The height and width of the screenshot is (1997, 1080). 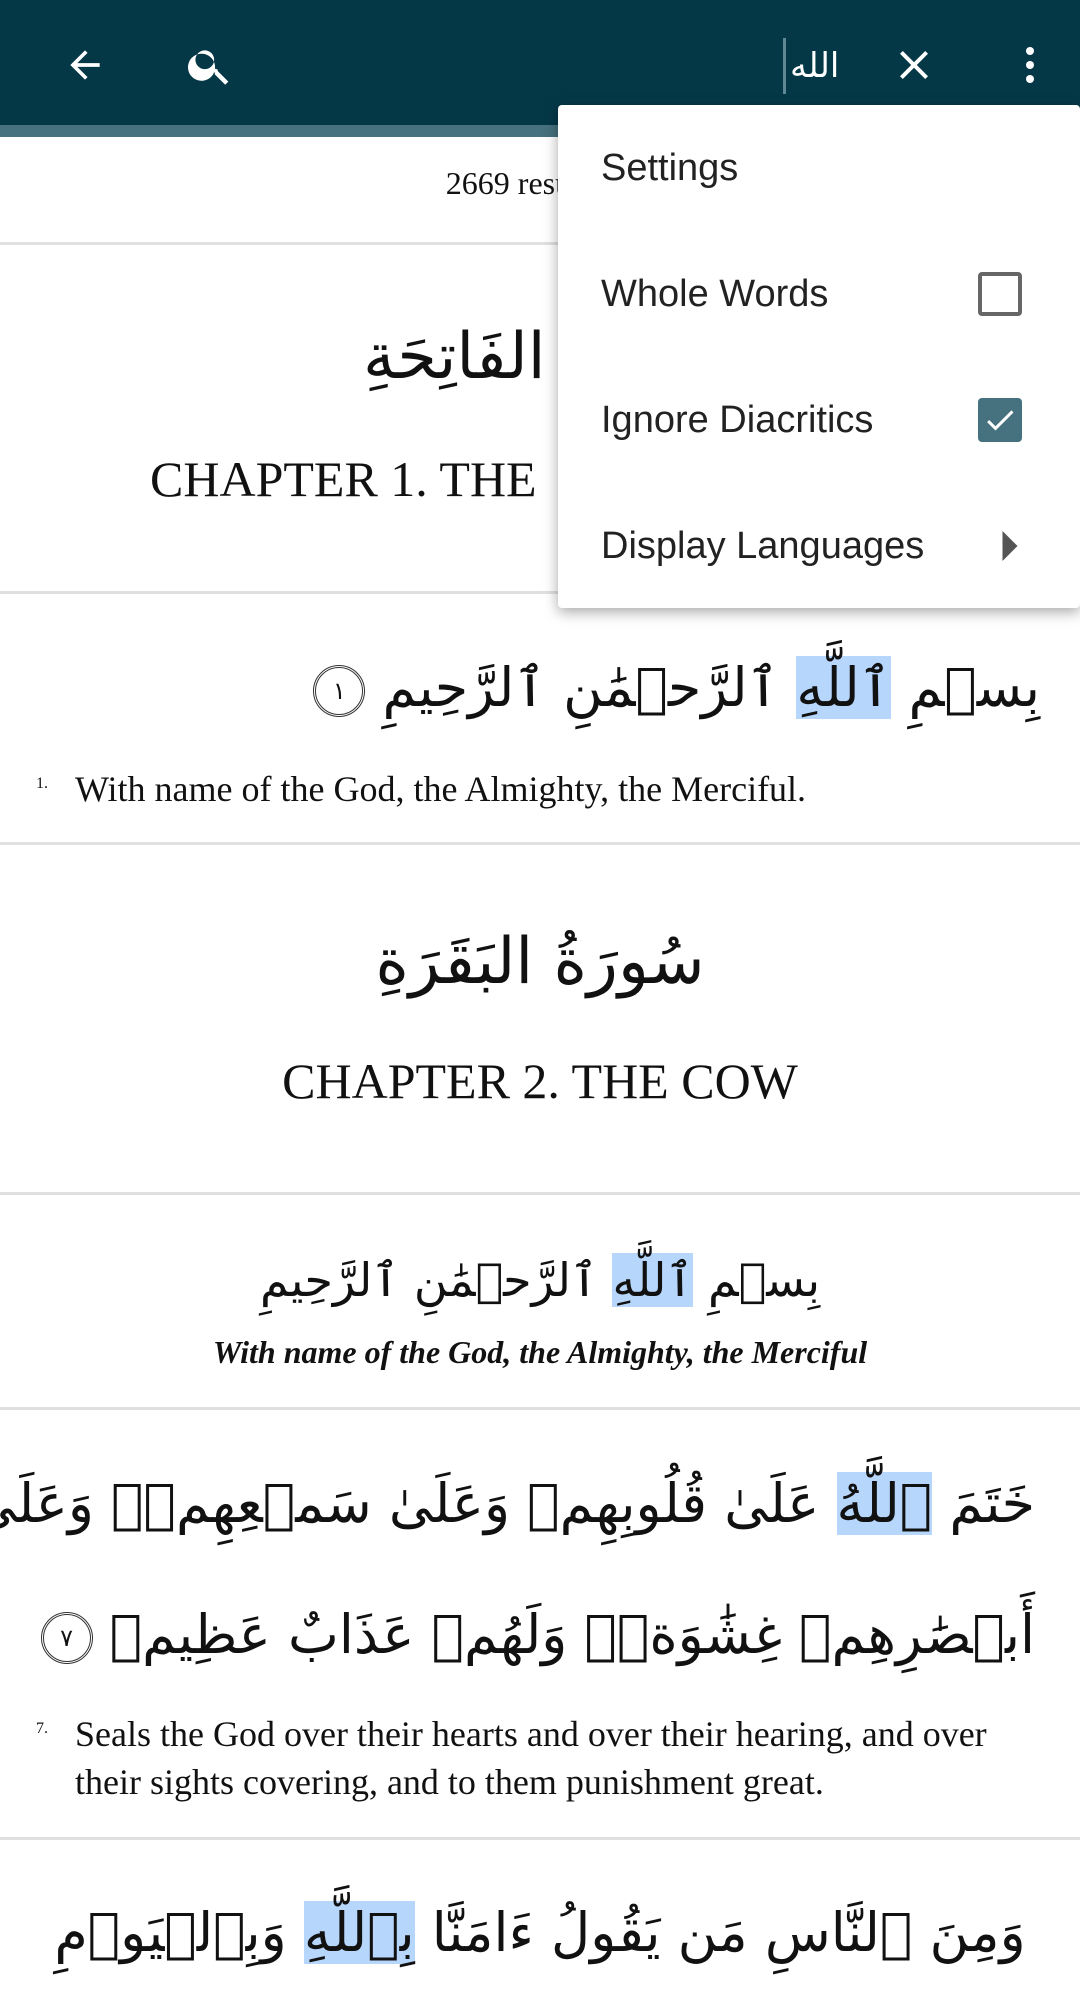 I want to click on verse-1-arabic: بِسۡمِ ٱللَّهِ ٱلرَّحۡمَٰنِ ٱلرَّحِيمِ ١, so click(x=540, y=687).